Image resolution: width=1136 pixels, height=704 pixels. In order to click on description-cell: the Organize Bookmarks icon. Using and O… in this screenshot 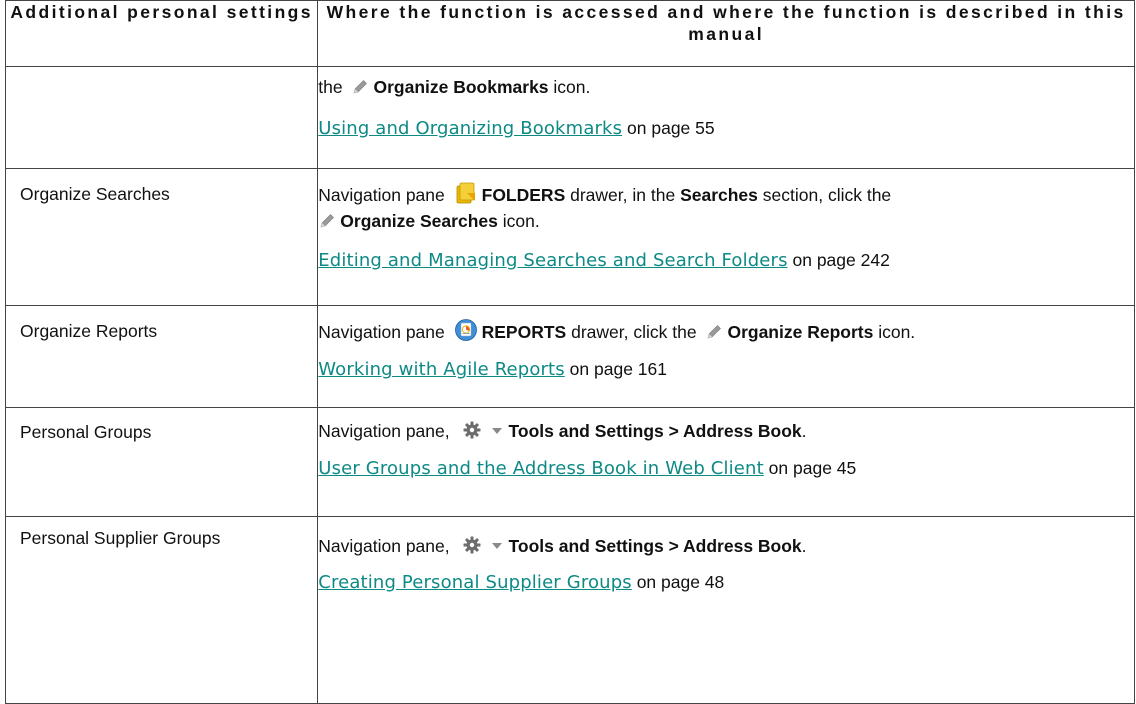, I will do `click(726, 117)`.